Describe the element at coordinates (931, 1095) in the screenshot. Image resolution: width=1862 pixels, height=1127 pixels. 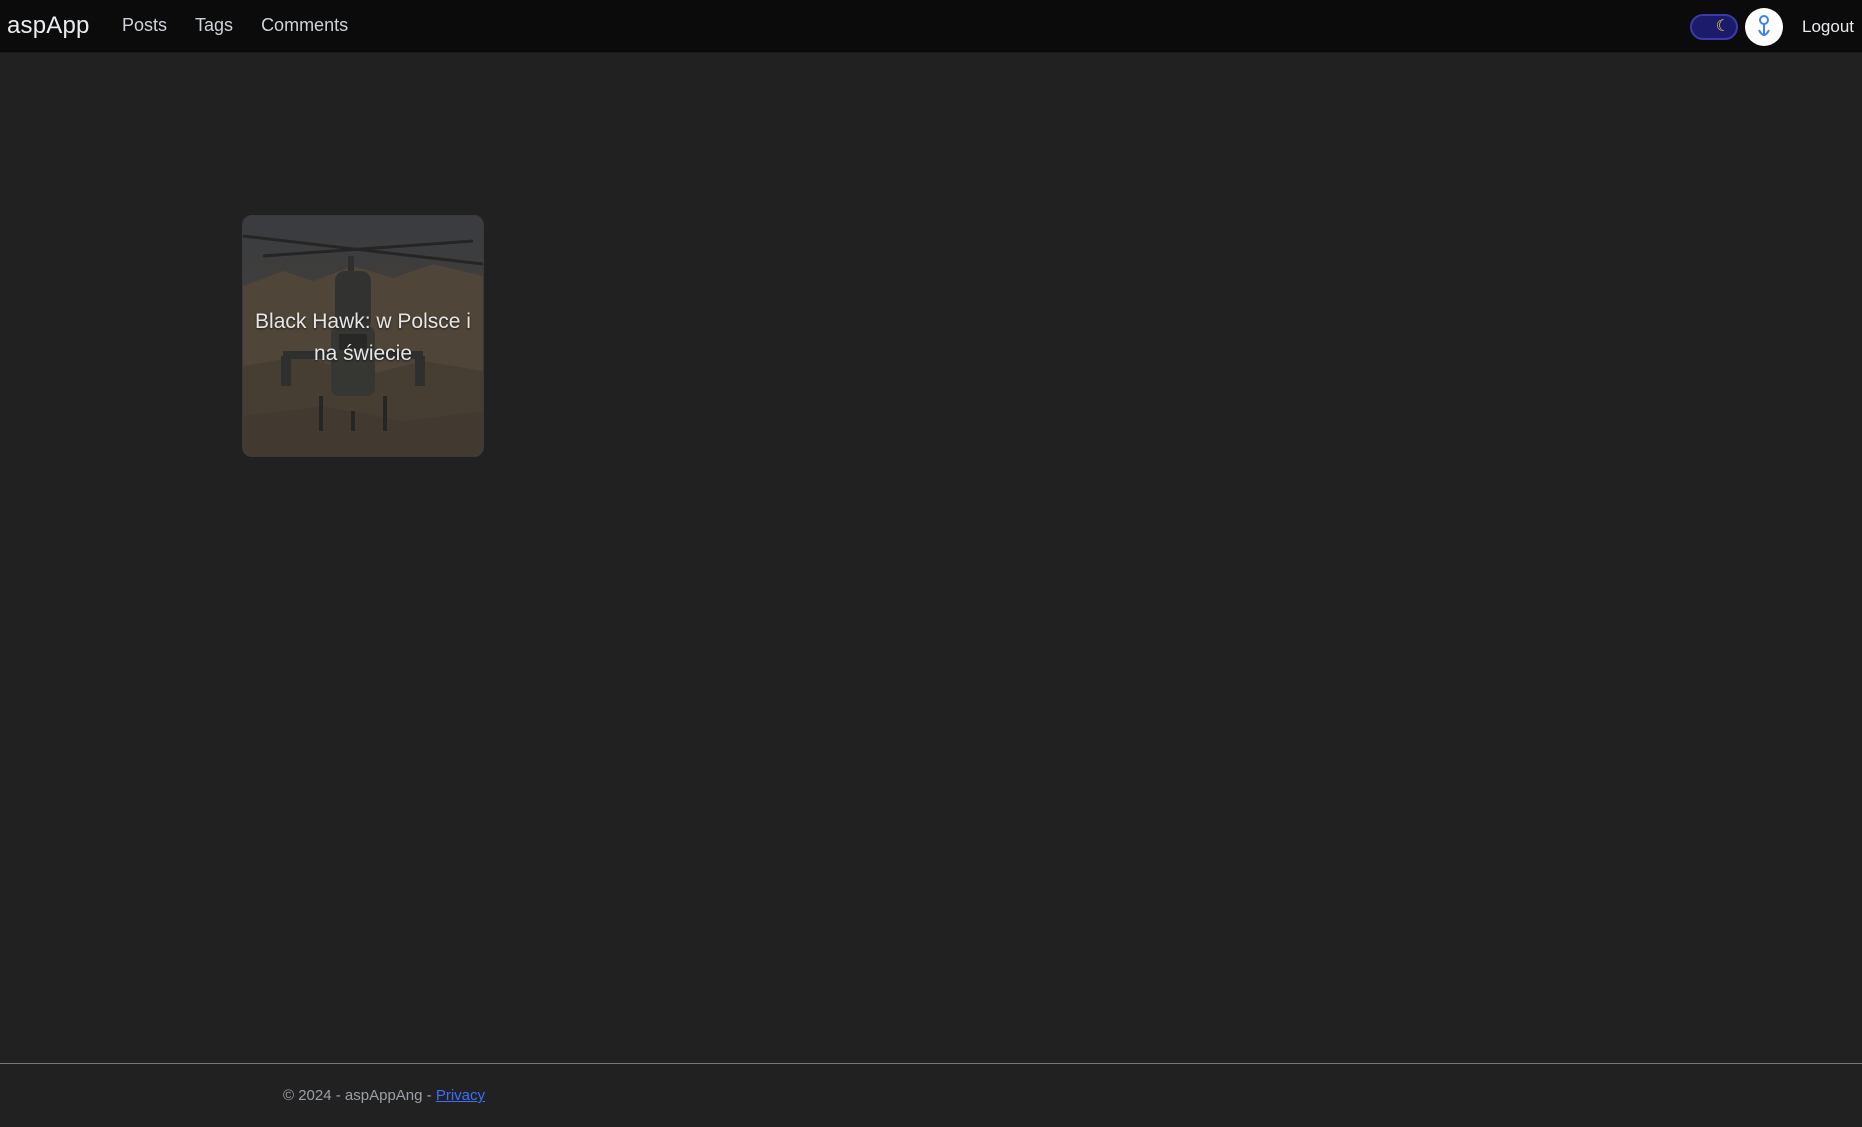
I see `footer: © 2024 - aspAppAng - Privacy` at that location.